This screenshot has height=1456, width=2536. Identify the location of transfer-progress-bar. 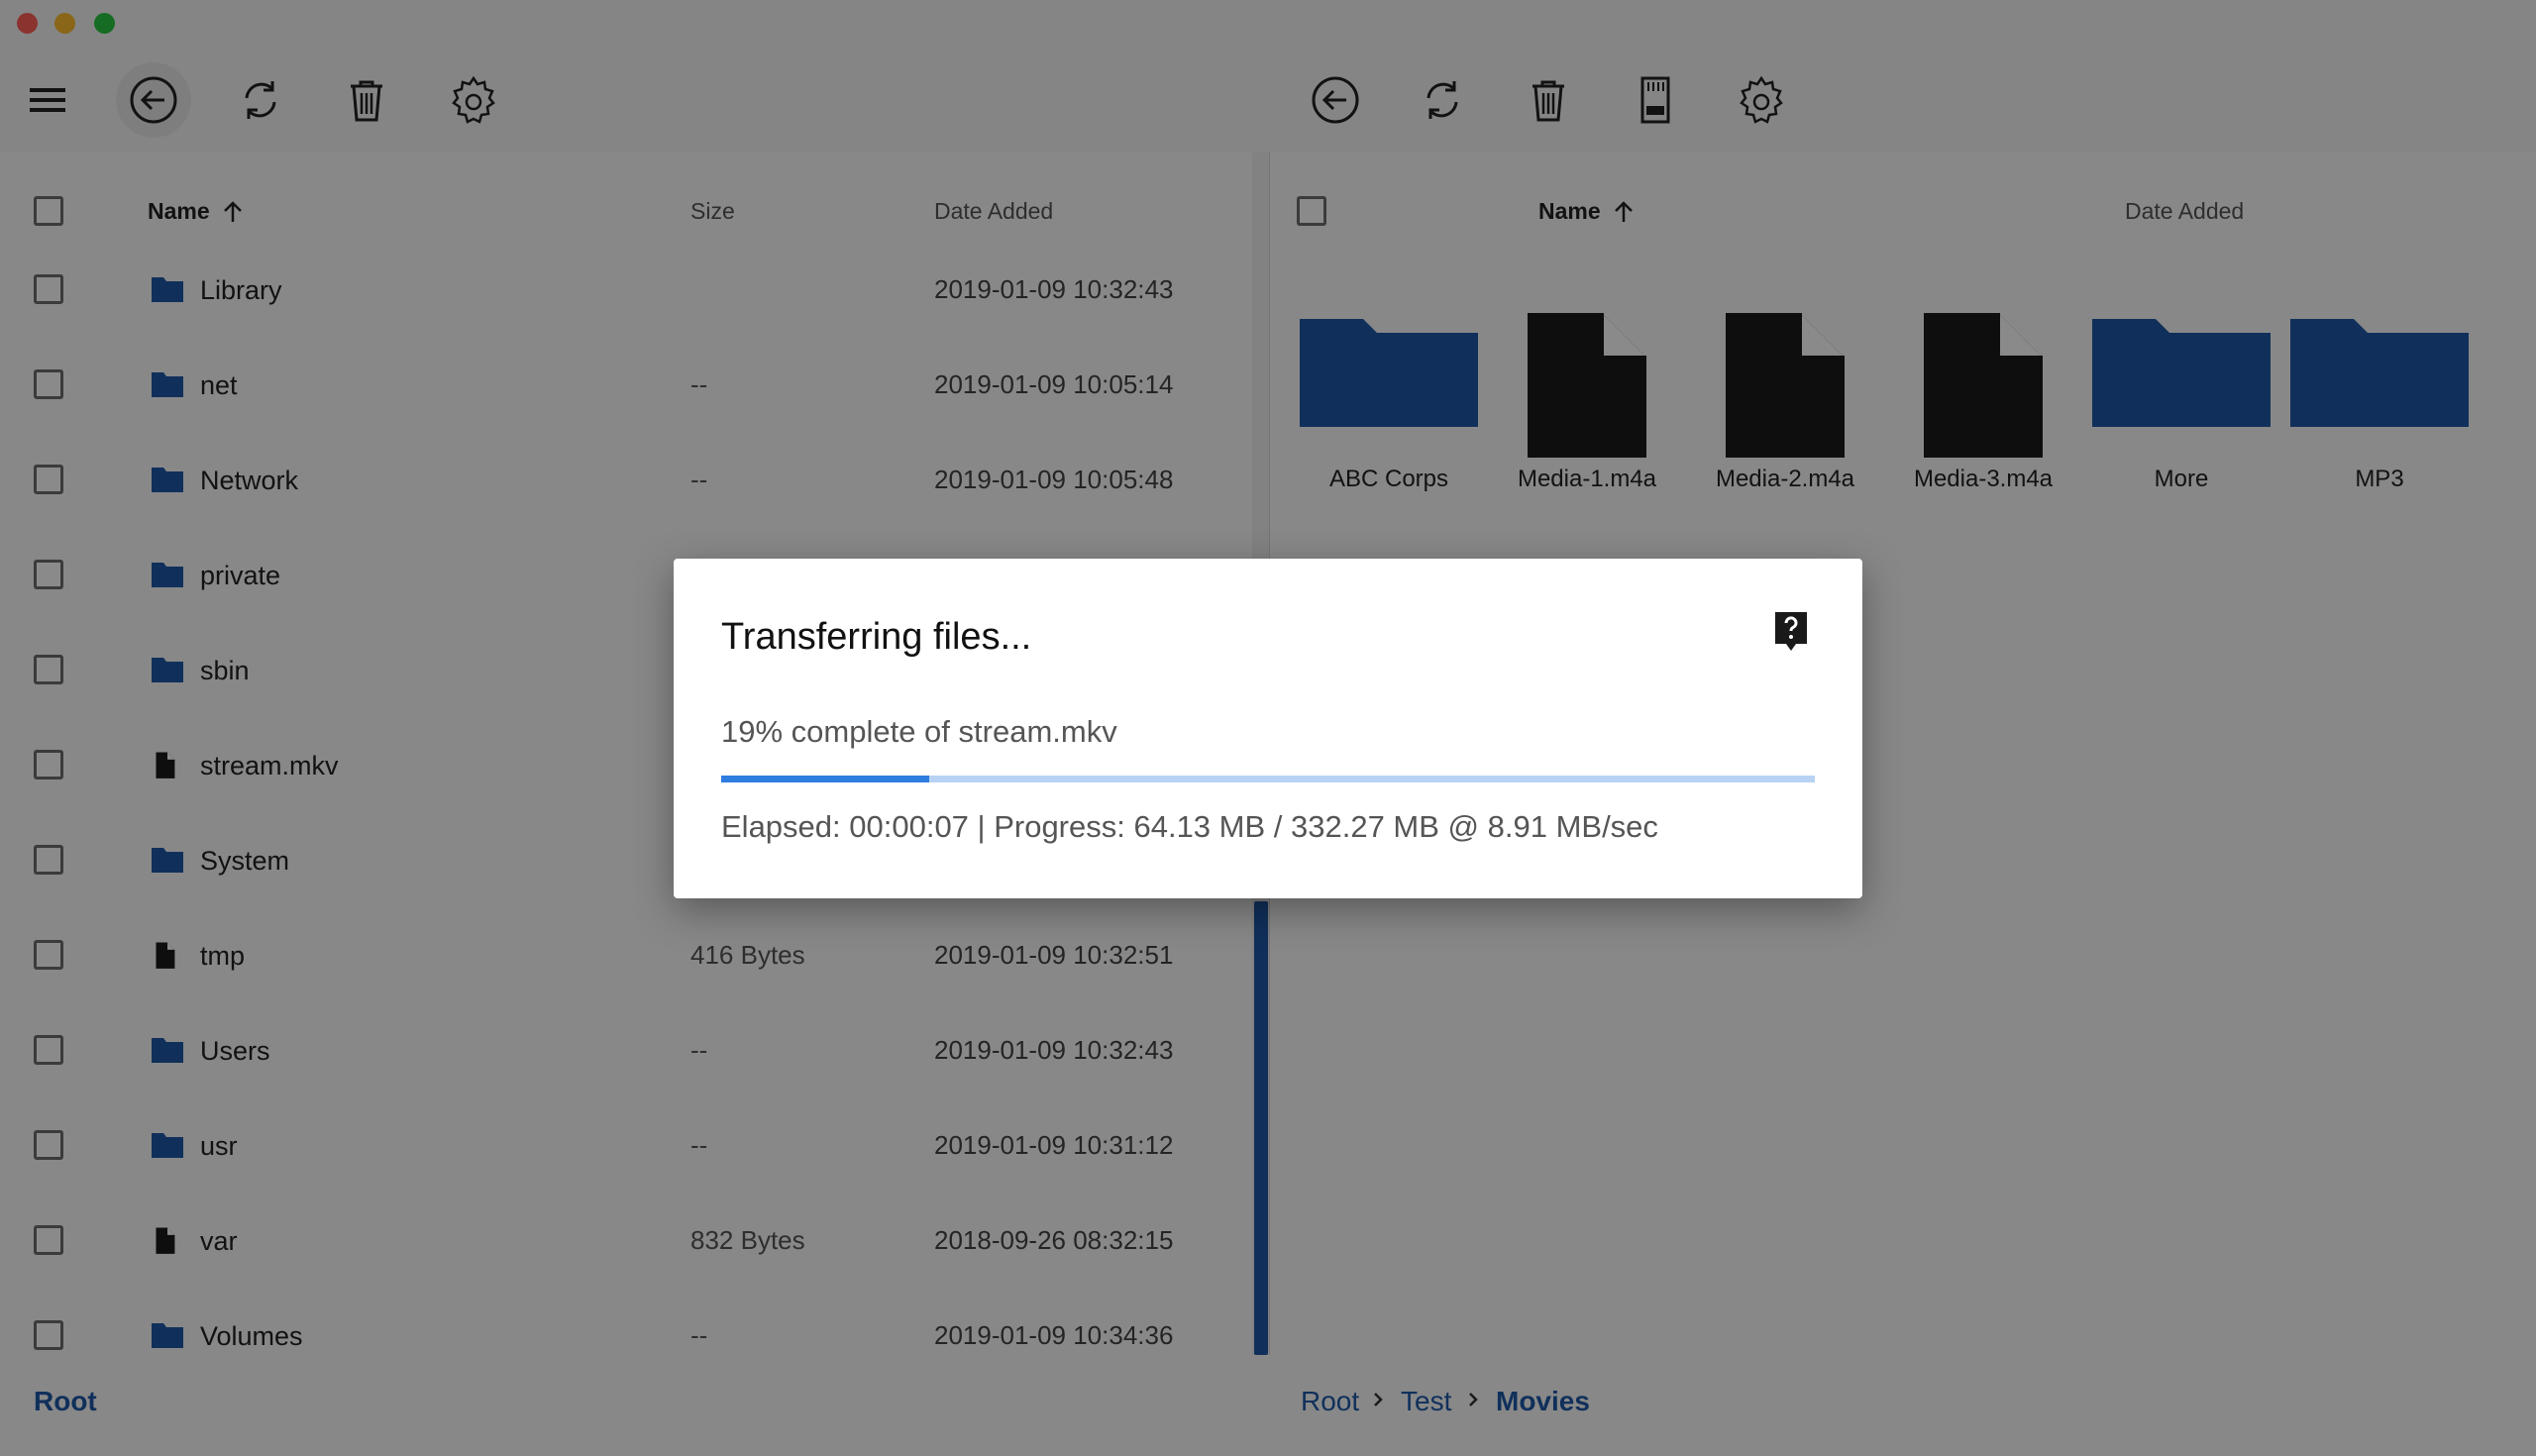
(1268, 779).